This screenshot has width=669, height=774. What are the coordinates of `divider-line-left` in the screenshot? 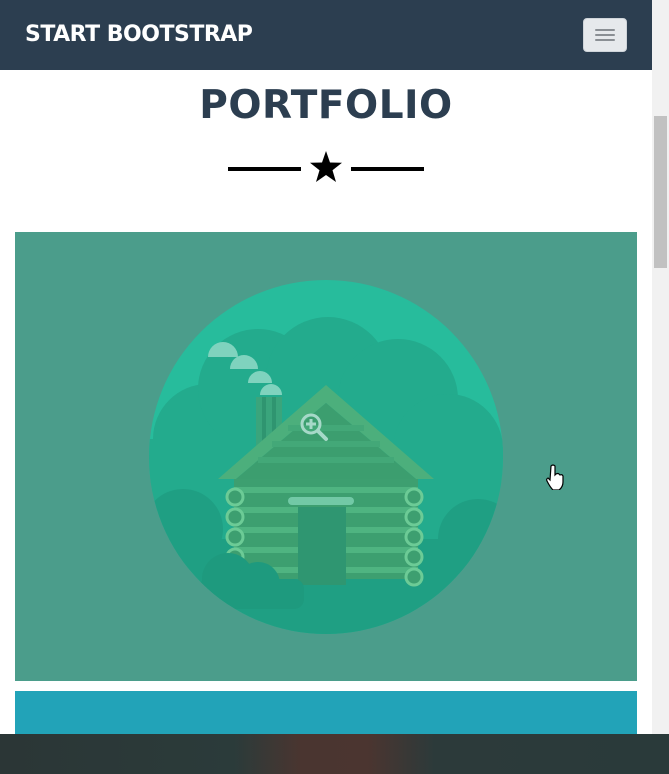 It's located at (264, 169).